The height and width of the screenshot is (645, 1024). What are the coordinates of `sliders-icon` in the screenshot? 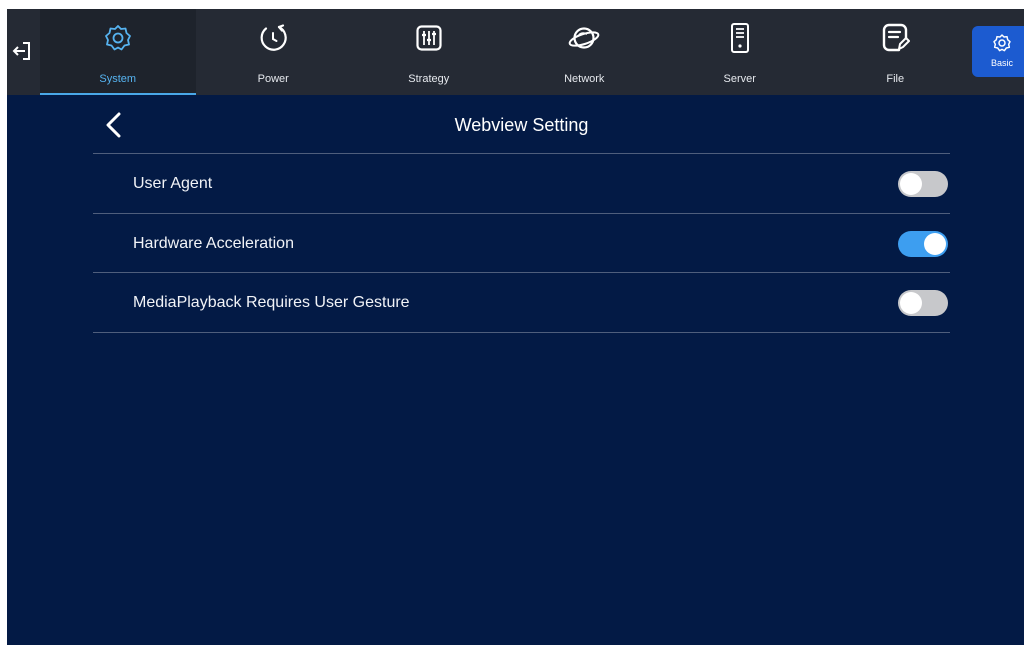 It's located at (429, 38).